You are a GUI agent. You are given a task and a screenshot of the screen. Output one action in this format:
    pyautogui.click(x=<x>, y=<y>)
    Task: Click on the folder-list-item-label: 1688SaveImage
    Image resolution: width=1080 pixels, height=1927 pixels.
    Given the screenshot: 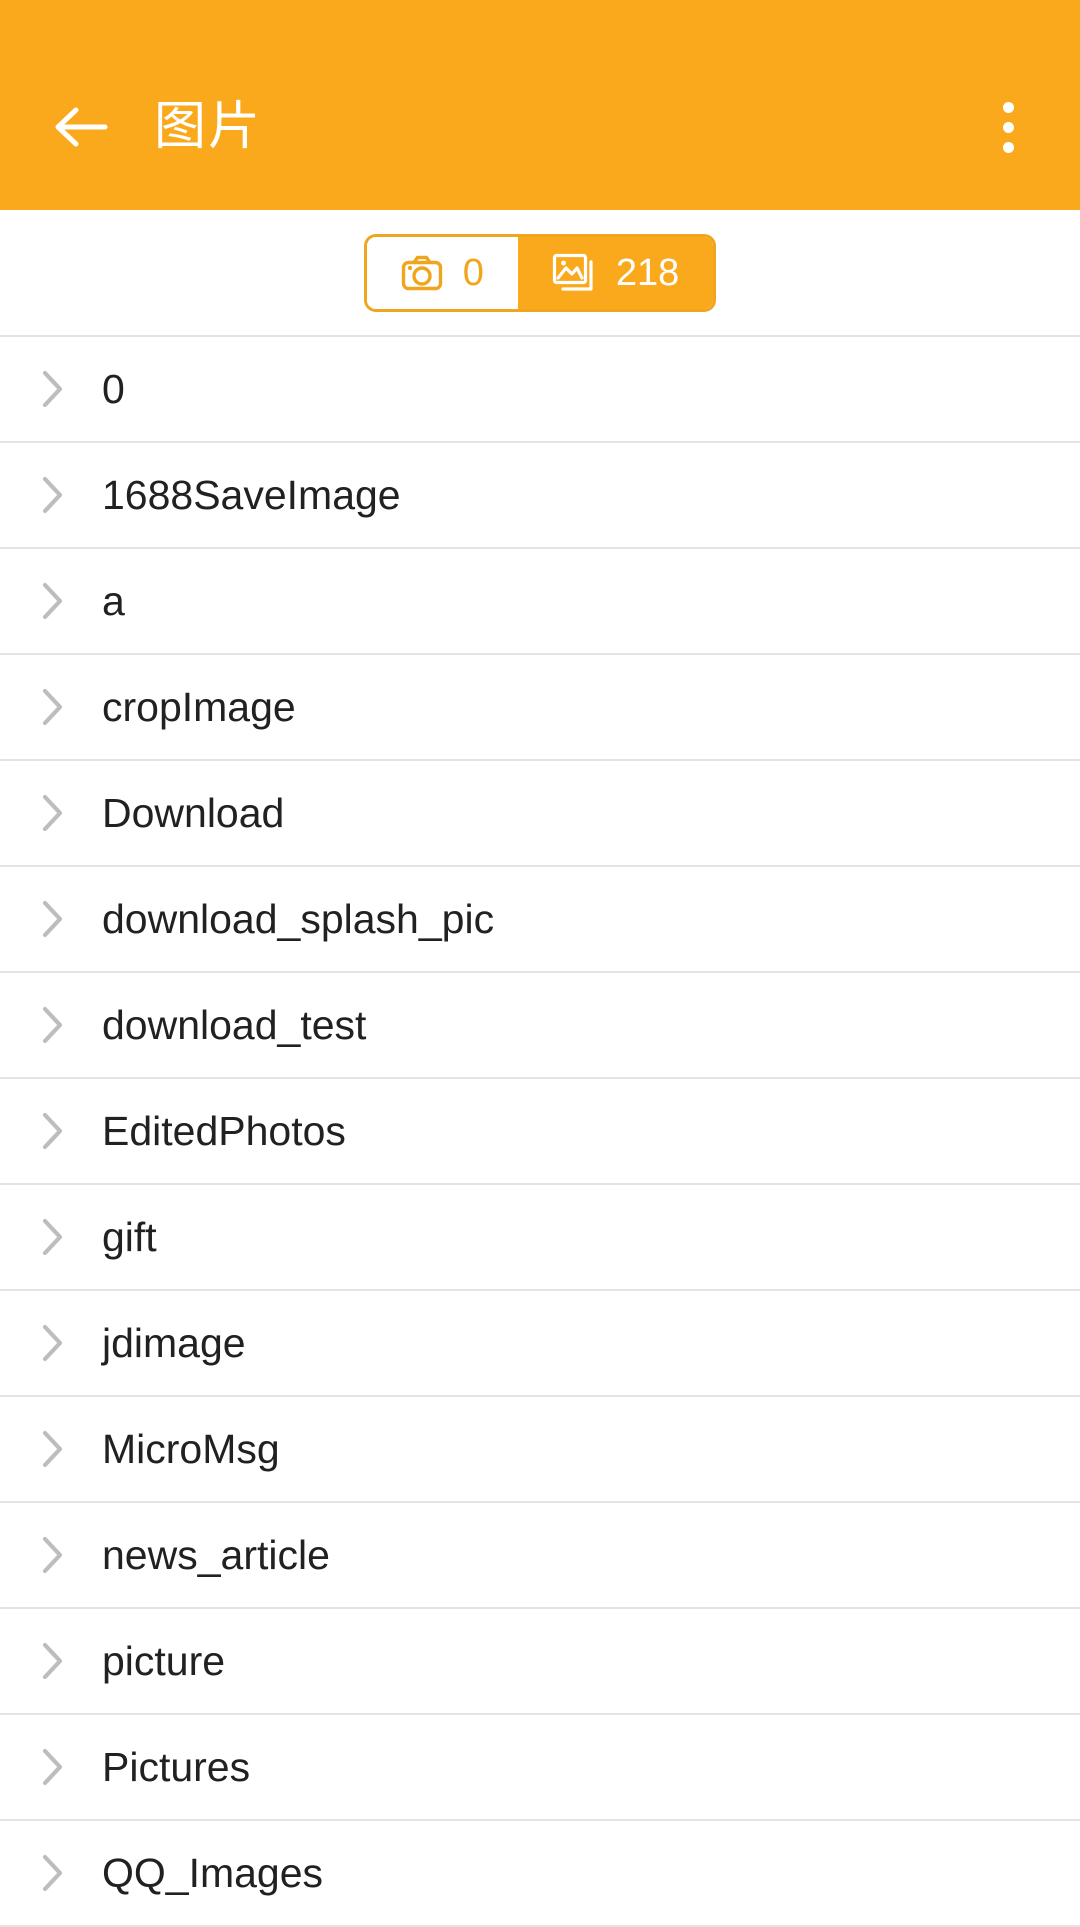 What is the action you would take?
    pyautogui.click(x=251, y=494)
    